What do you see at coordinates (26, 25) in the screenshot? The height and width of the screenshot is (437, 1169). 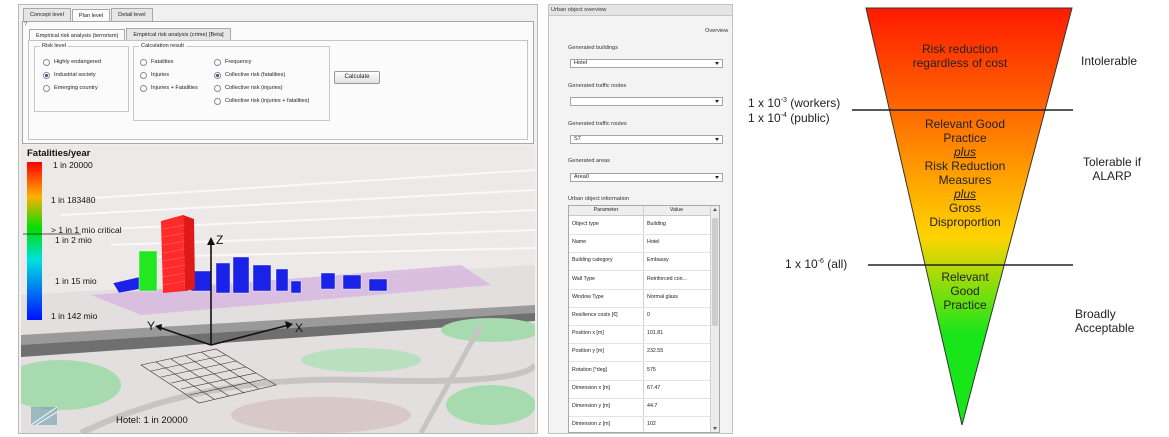 I see `help-marker-icon: ?` at bounding box center [26, 25].